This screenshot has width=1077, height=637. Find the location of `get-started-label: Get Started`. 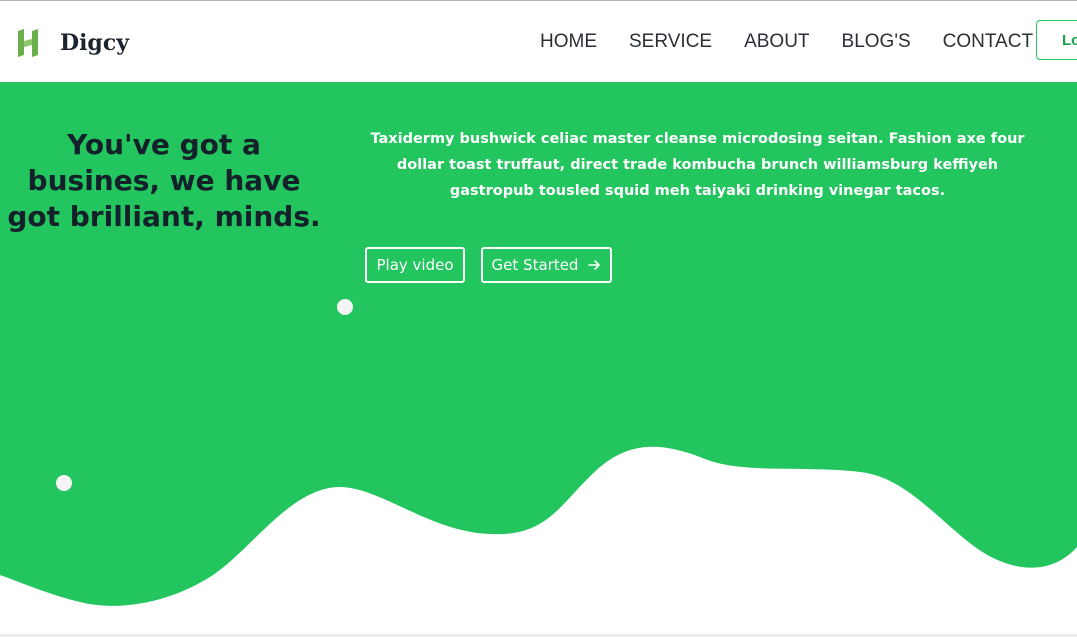

get-started-label: Get Started is located at coordinates (535, 265).